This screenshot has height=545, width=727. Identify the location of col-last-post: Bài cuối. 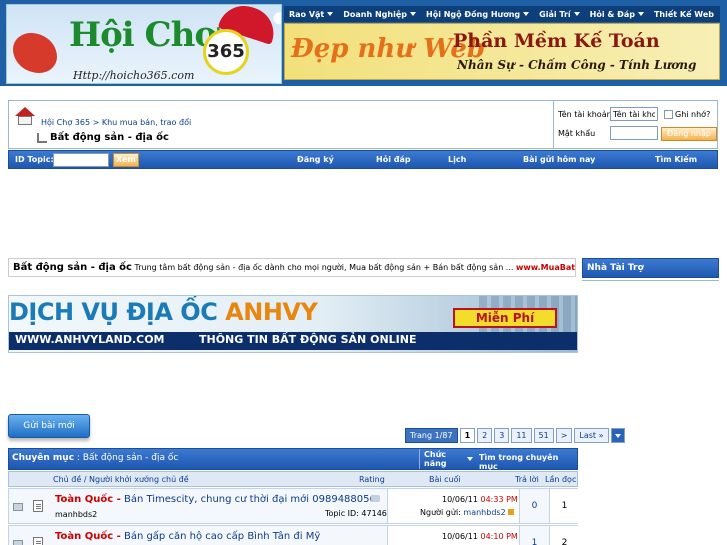
(445, 479).